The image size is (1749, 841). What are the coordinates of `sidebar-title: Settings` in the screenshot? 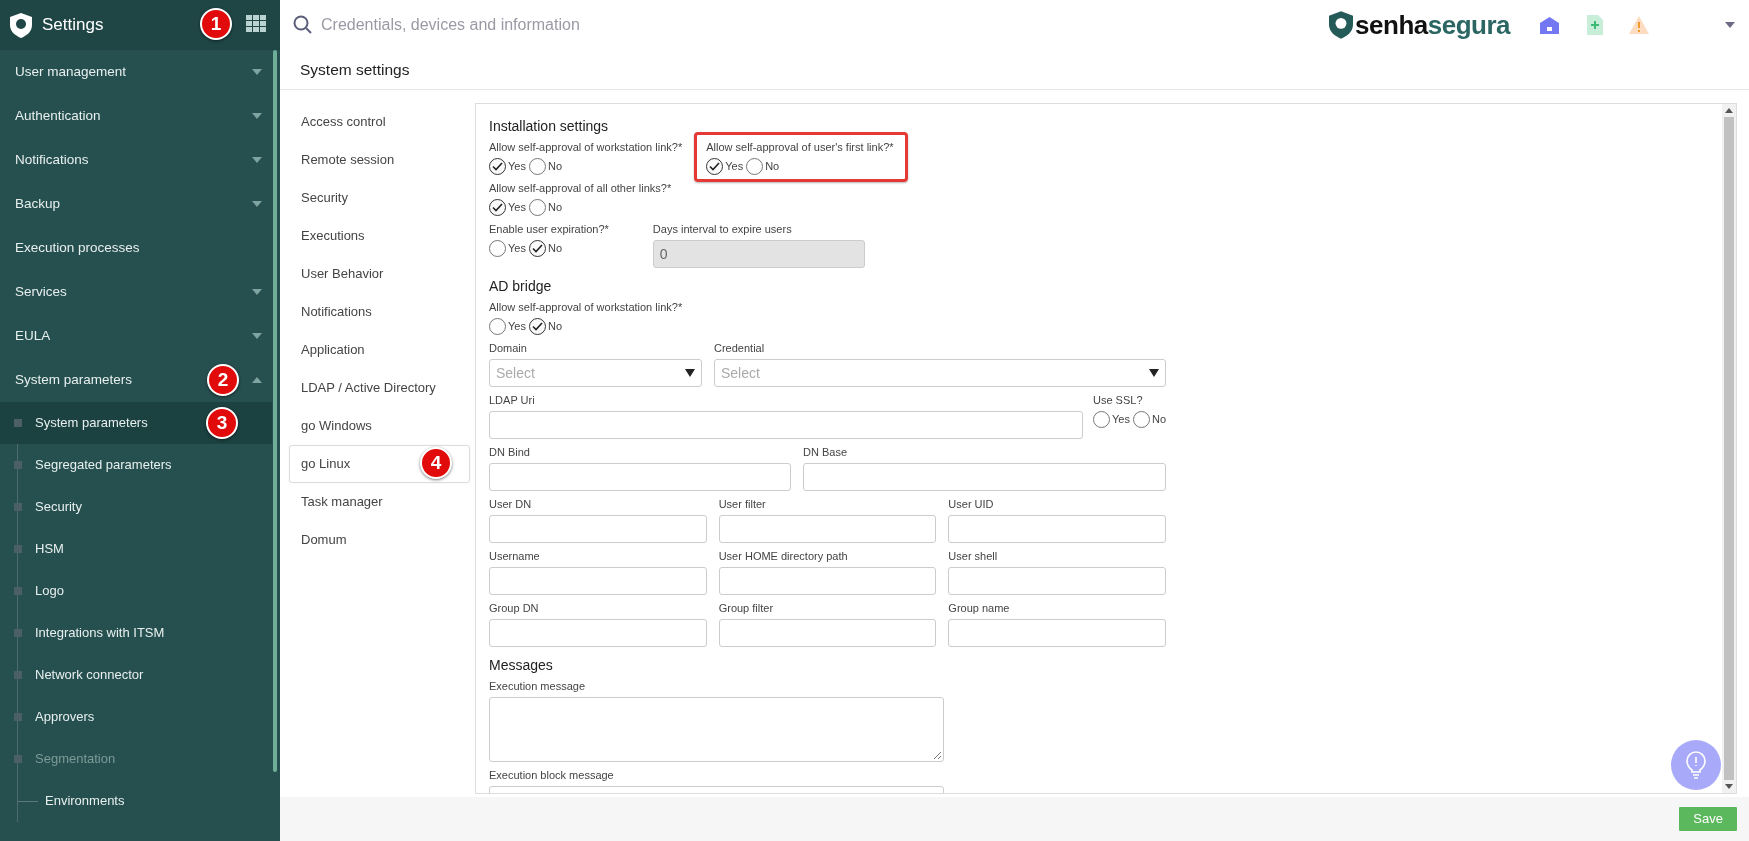 It's located at (73, 25).